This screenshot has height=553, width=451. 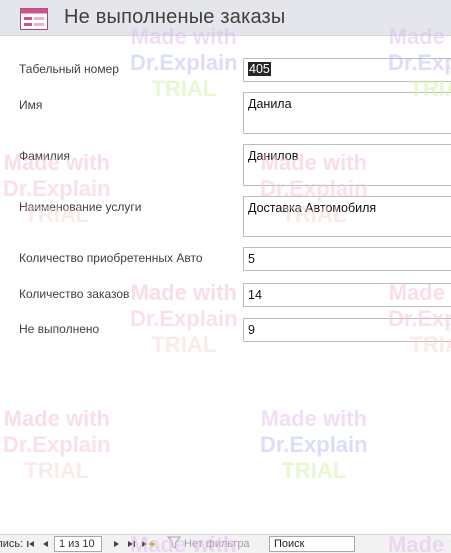 What do you see at coordinates (174, 544) in the screenshot?
I see `filter-icon` at bounding box center [174, 544].